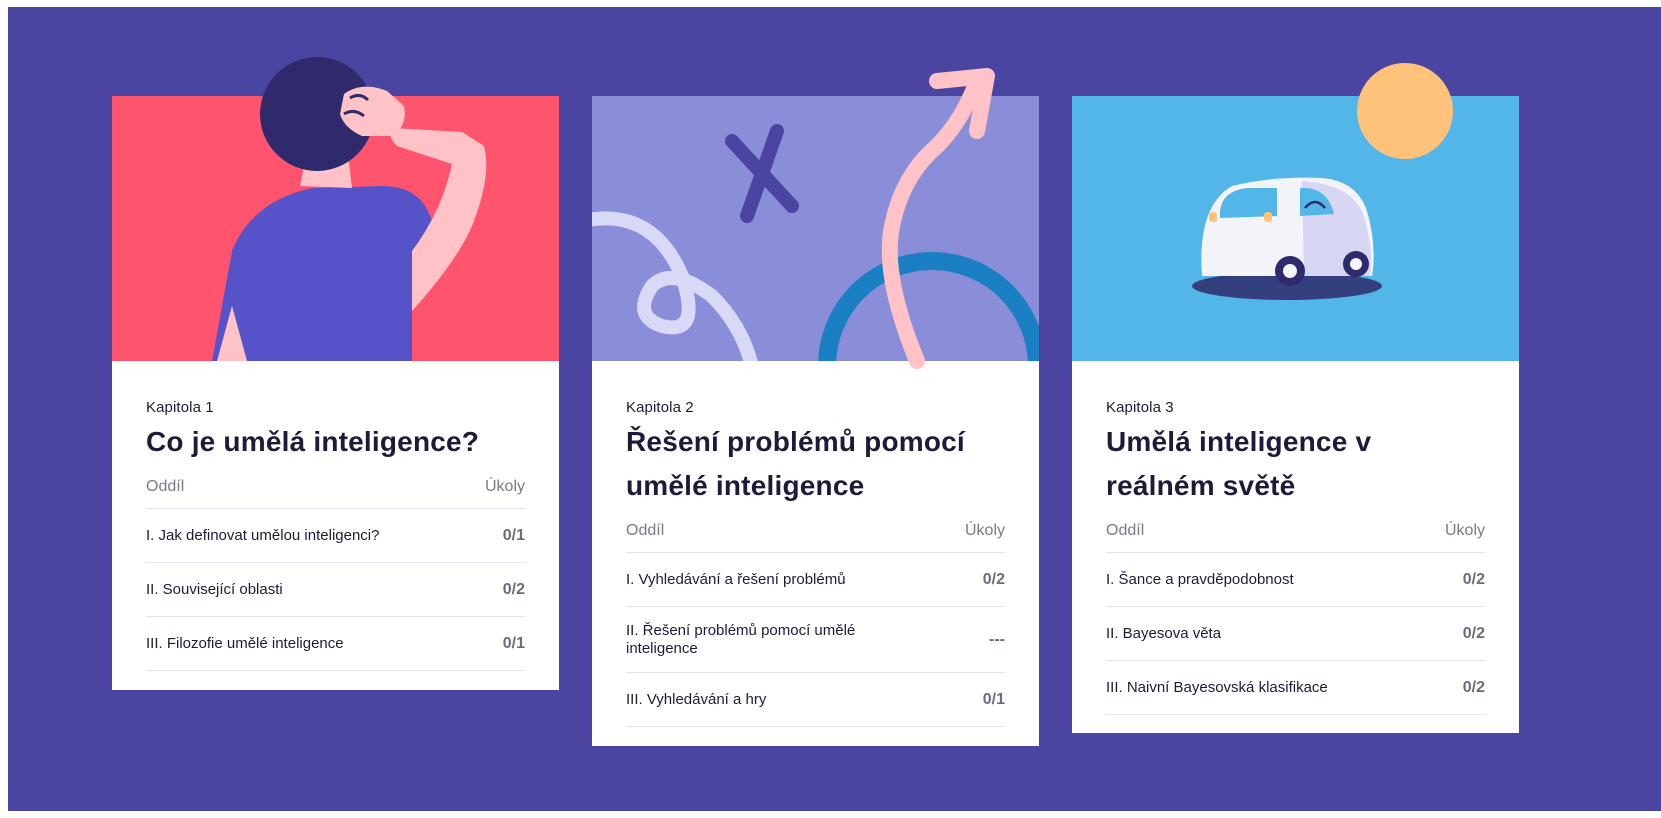  Describe the element at coordinates (245, 644) in the screenshot. I see `section-label: III. Filozofie umělé inteligence` at that location.